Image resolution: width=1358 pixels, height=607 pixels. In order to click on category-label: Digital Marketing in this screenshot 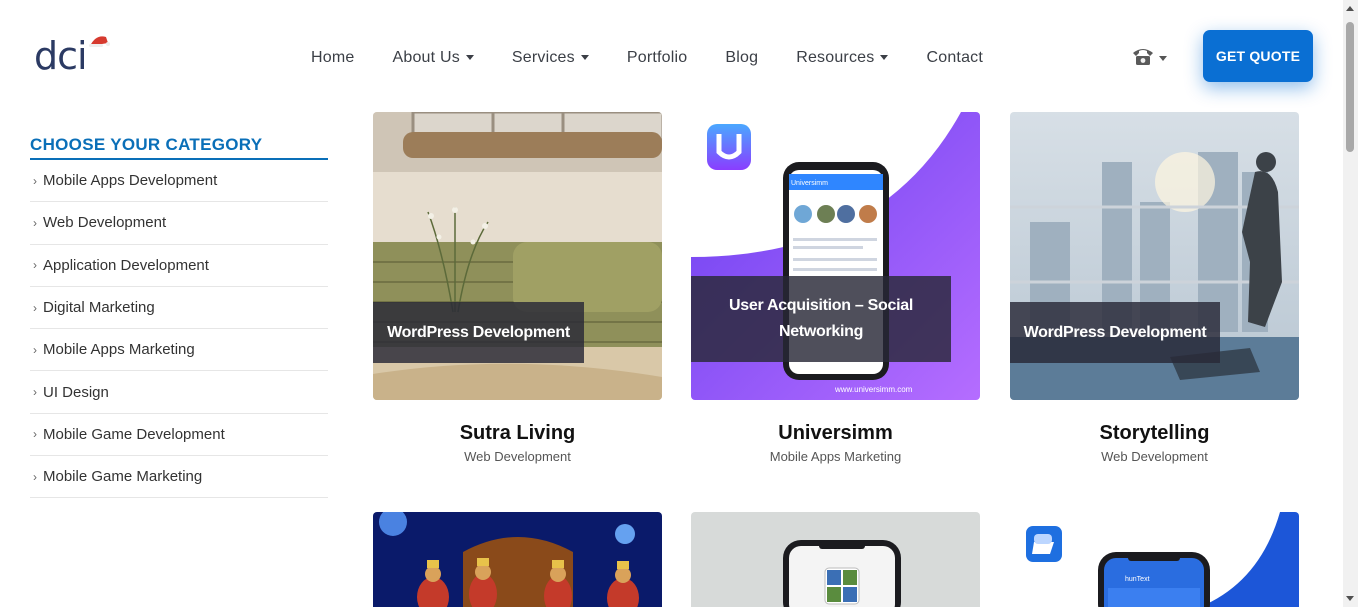, I will do `click(99, 308)`.